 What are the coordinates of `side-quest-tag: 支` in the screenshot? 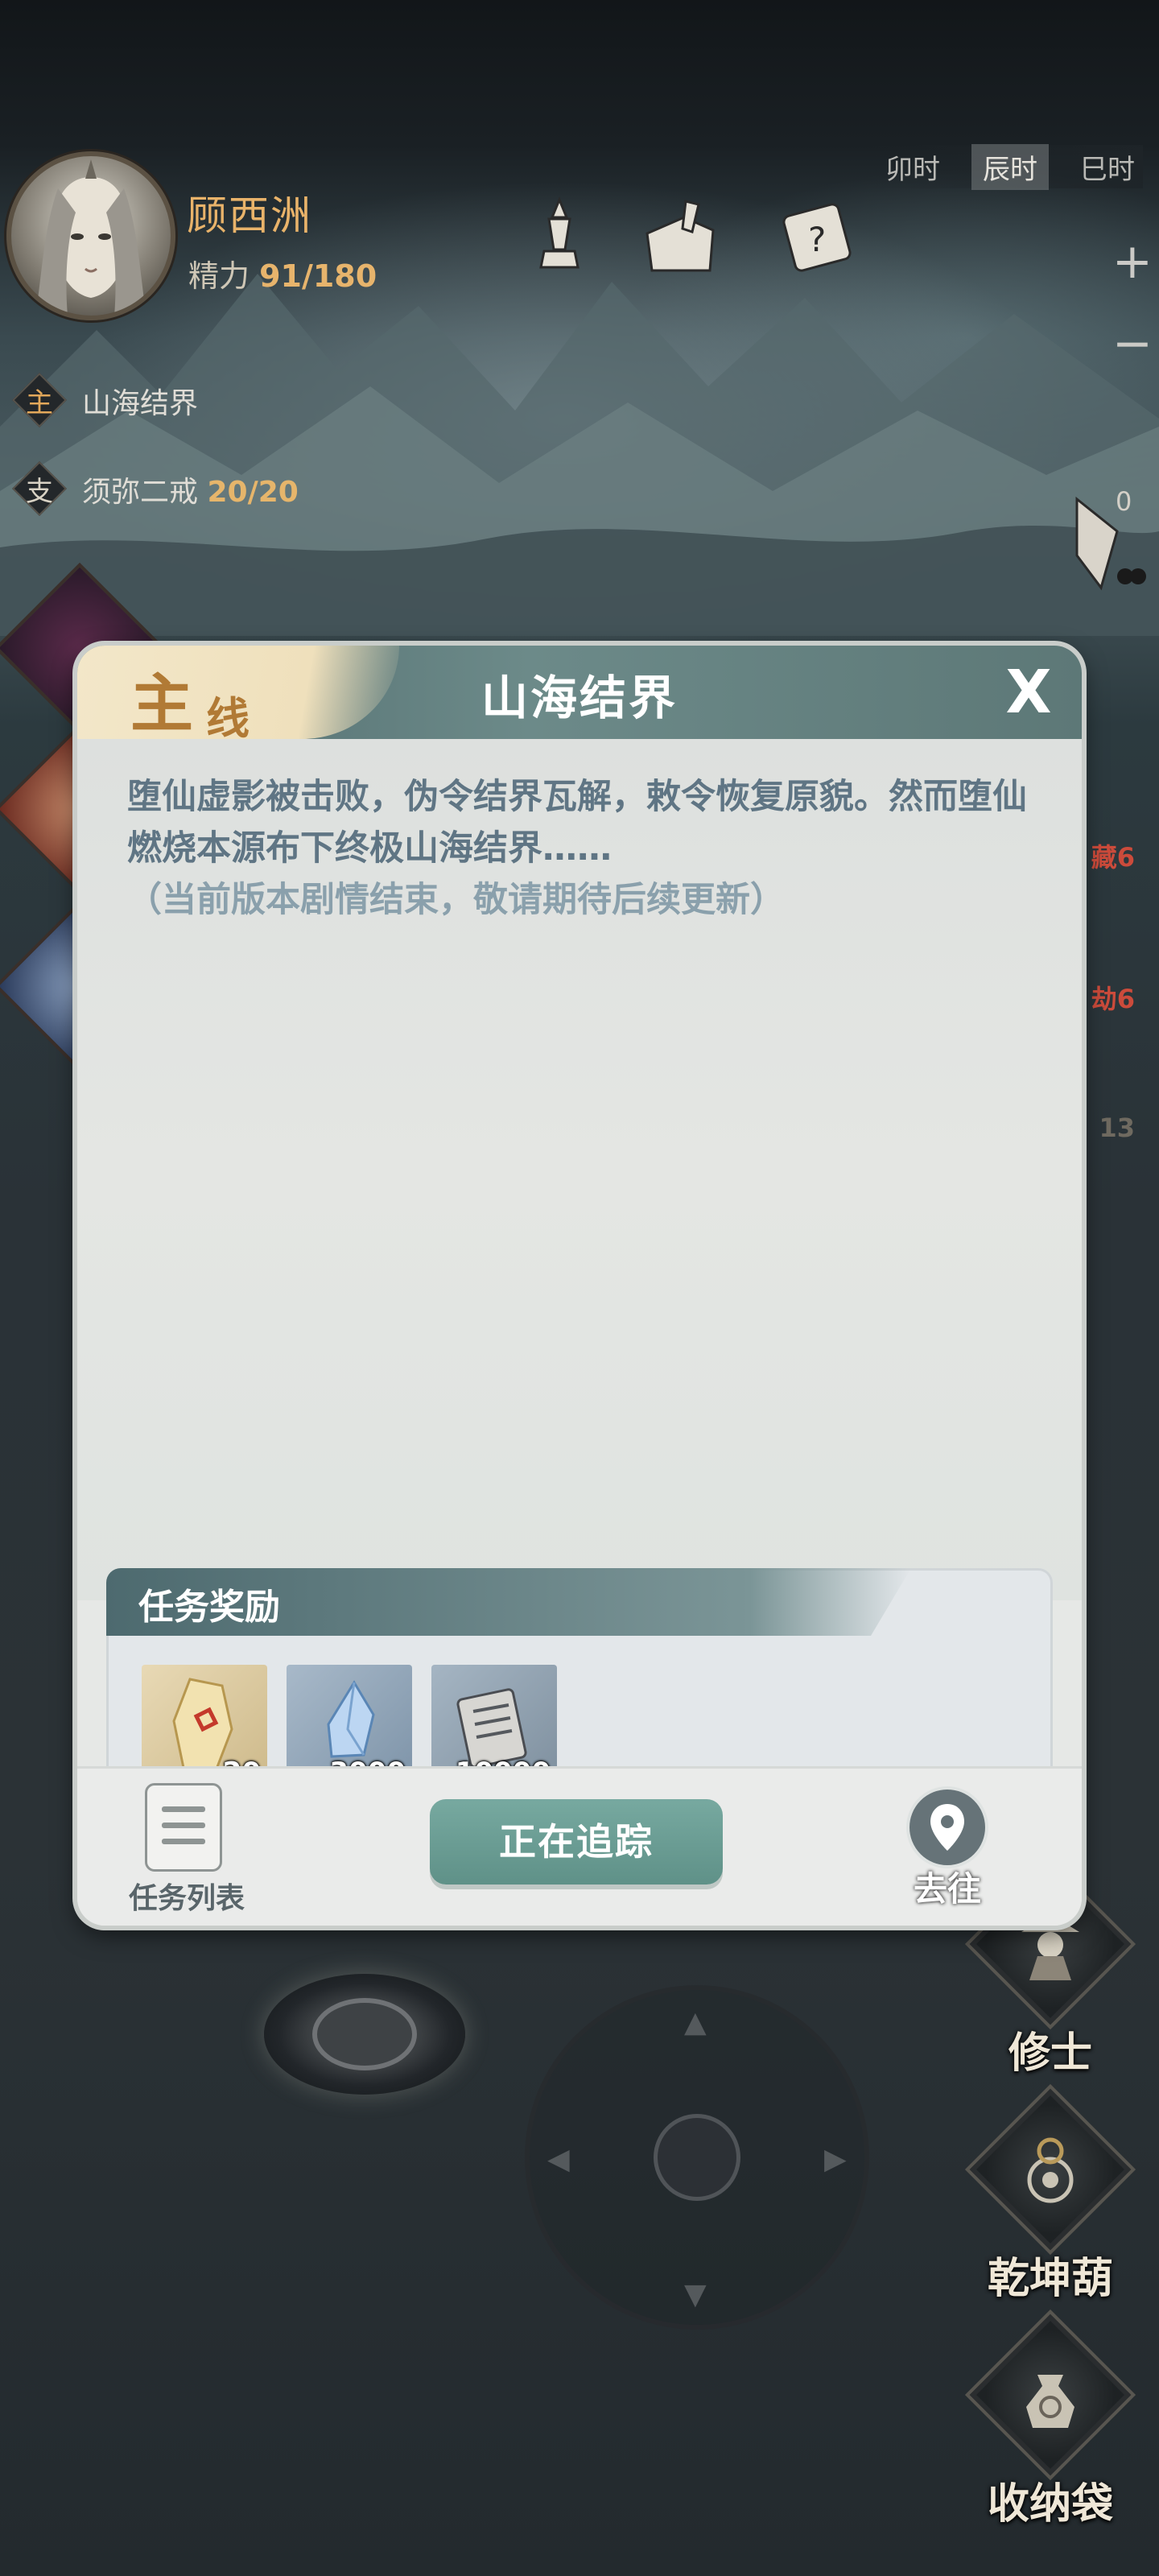 It's located at (39, 488).